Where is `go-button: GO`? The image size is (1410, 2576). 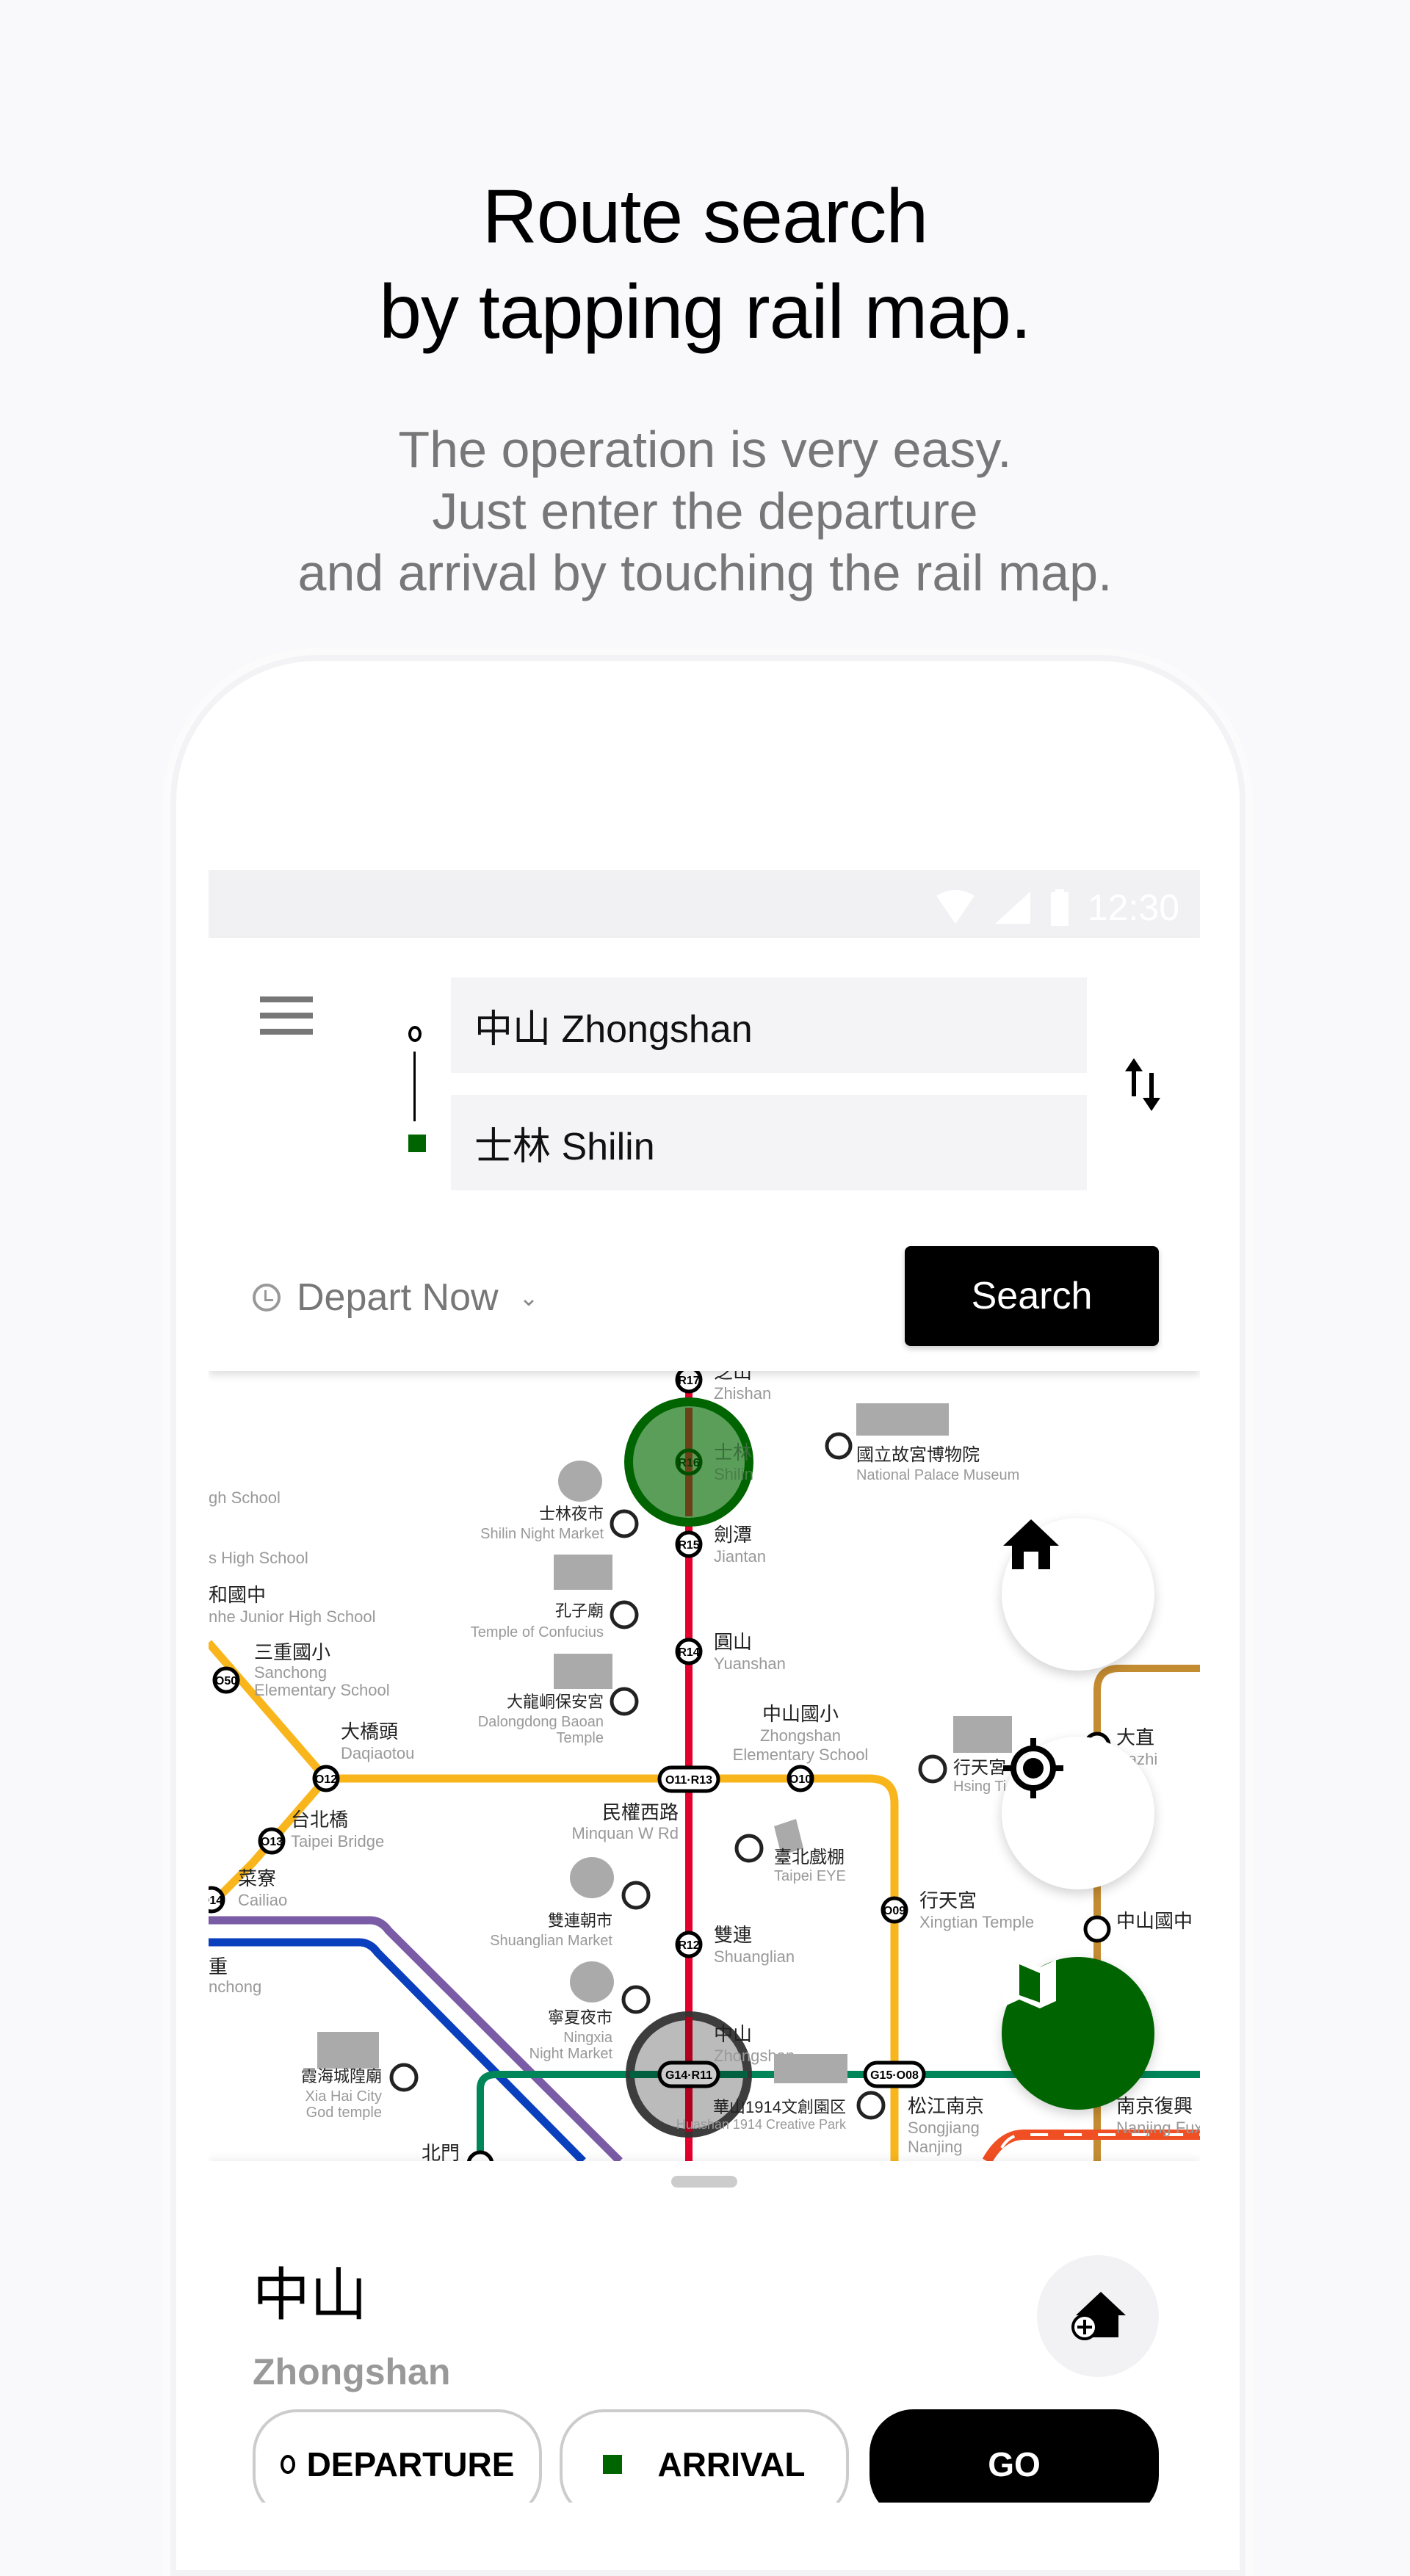 go-button: GO is located at coordinates (1014, 2456).